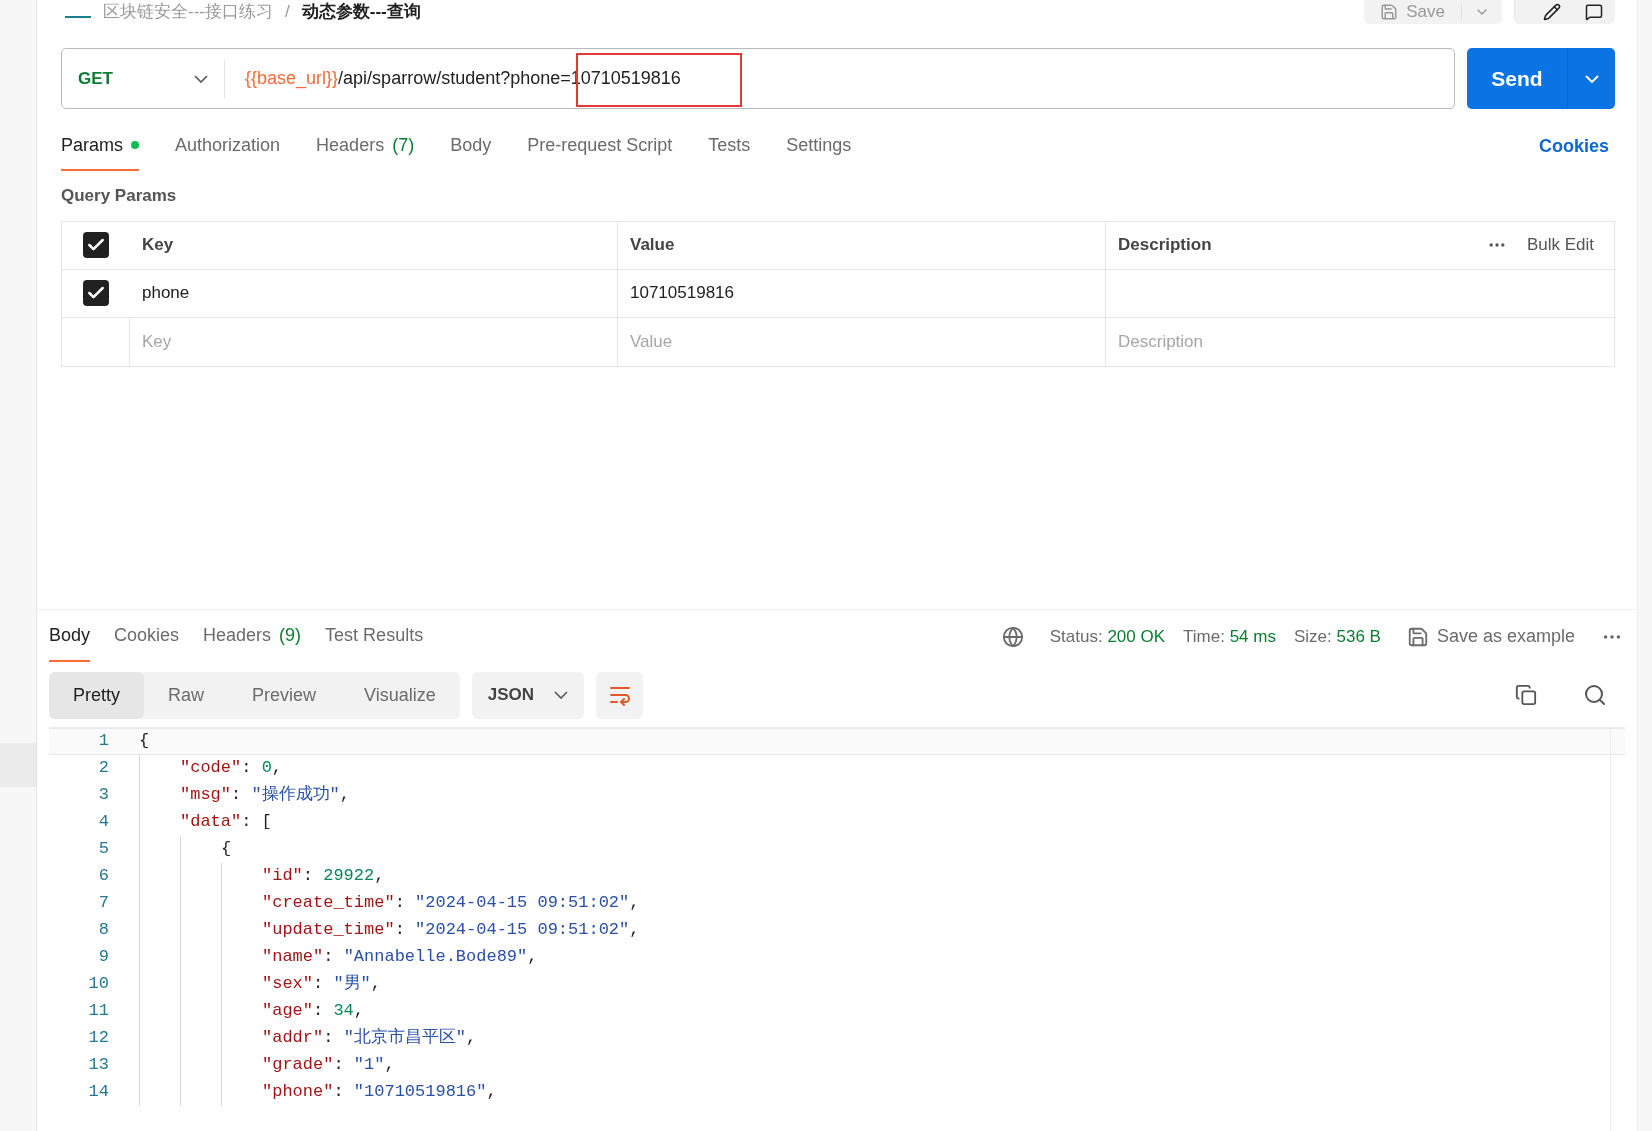 This screenshot has width=1652, height=1131. What do you see at coordinates (103, 822) in the screenshot?
I see `line-number: 4` at bounding box center [103, 822].